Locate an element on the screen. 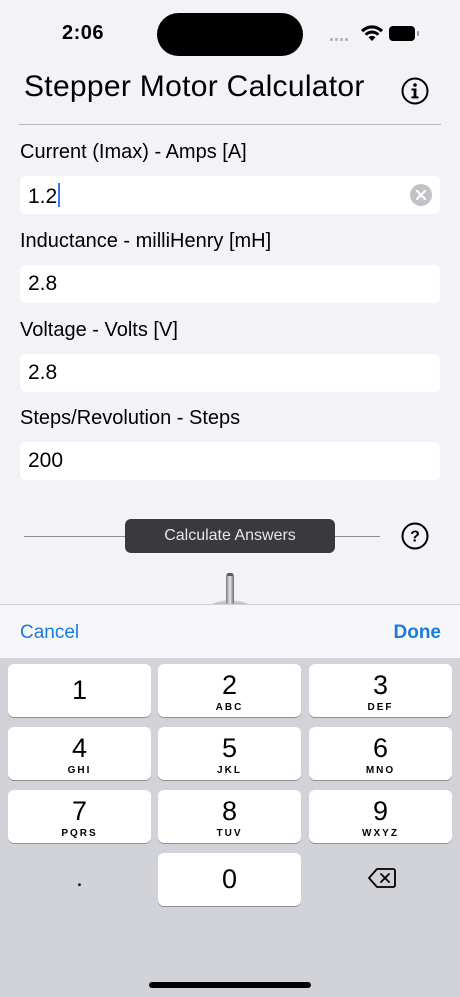  text-caret is located at coordinates (59, 195).